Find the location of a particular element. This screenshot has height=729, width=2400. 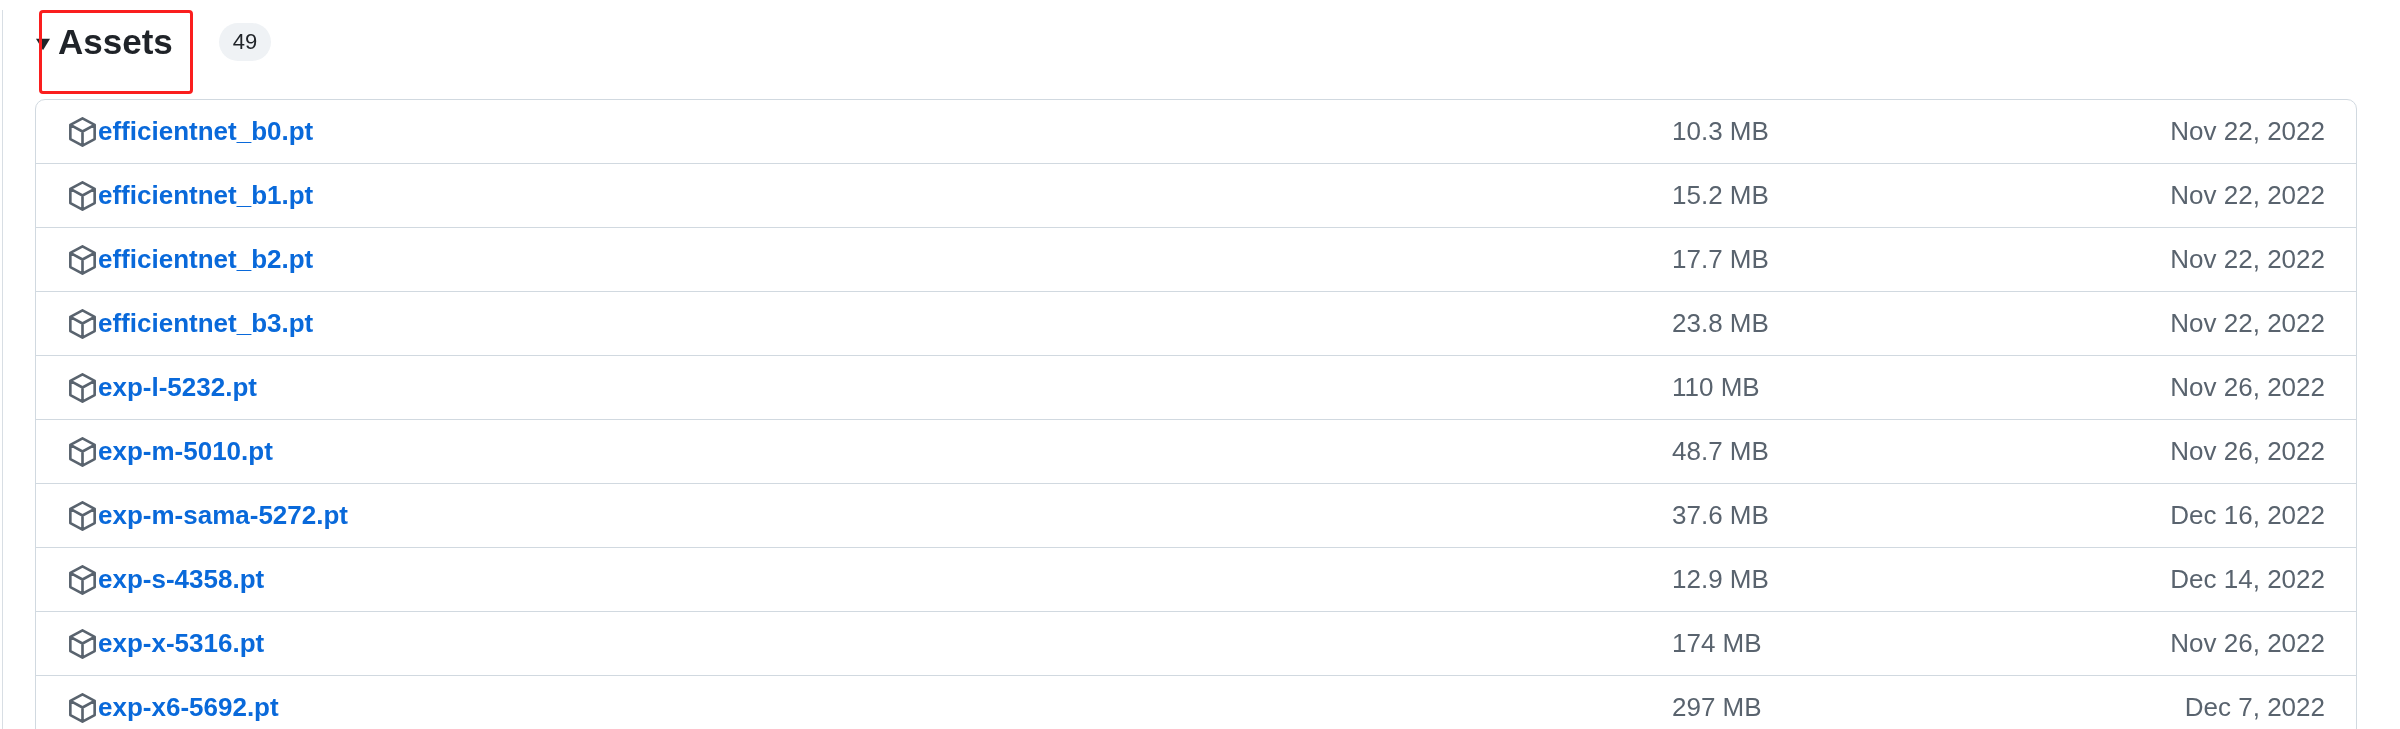

file-size: 297 MB is located at coordinates (1717, 707).